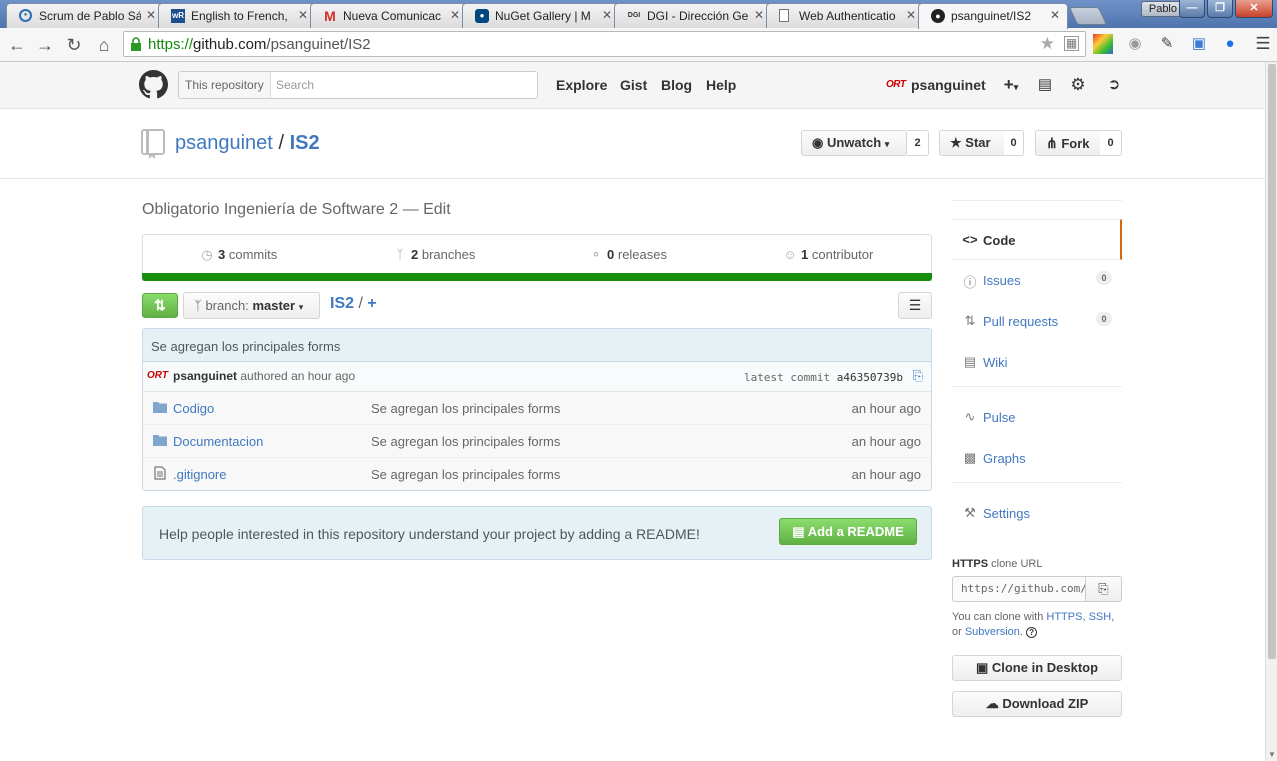 The image size is (1277, 761). Describe the element at coordinates (205, 376) in the screenshot. I see `commit-author-name: psanguinet` at that location.